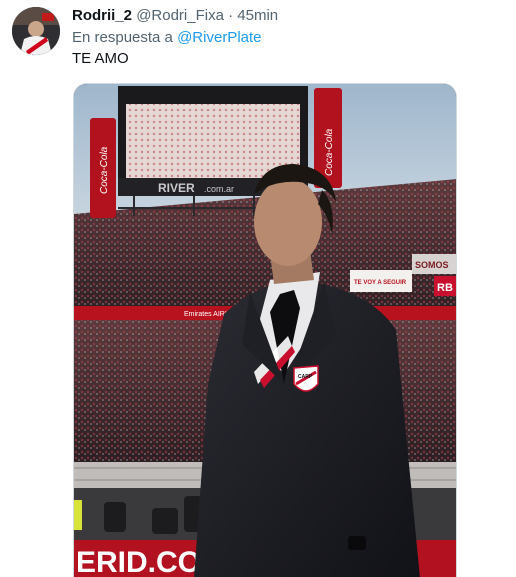 This screenshot has height=577, width=516. I want to click on led-board-text: ERID.CO, so click(138, 561).